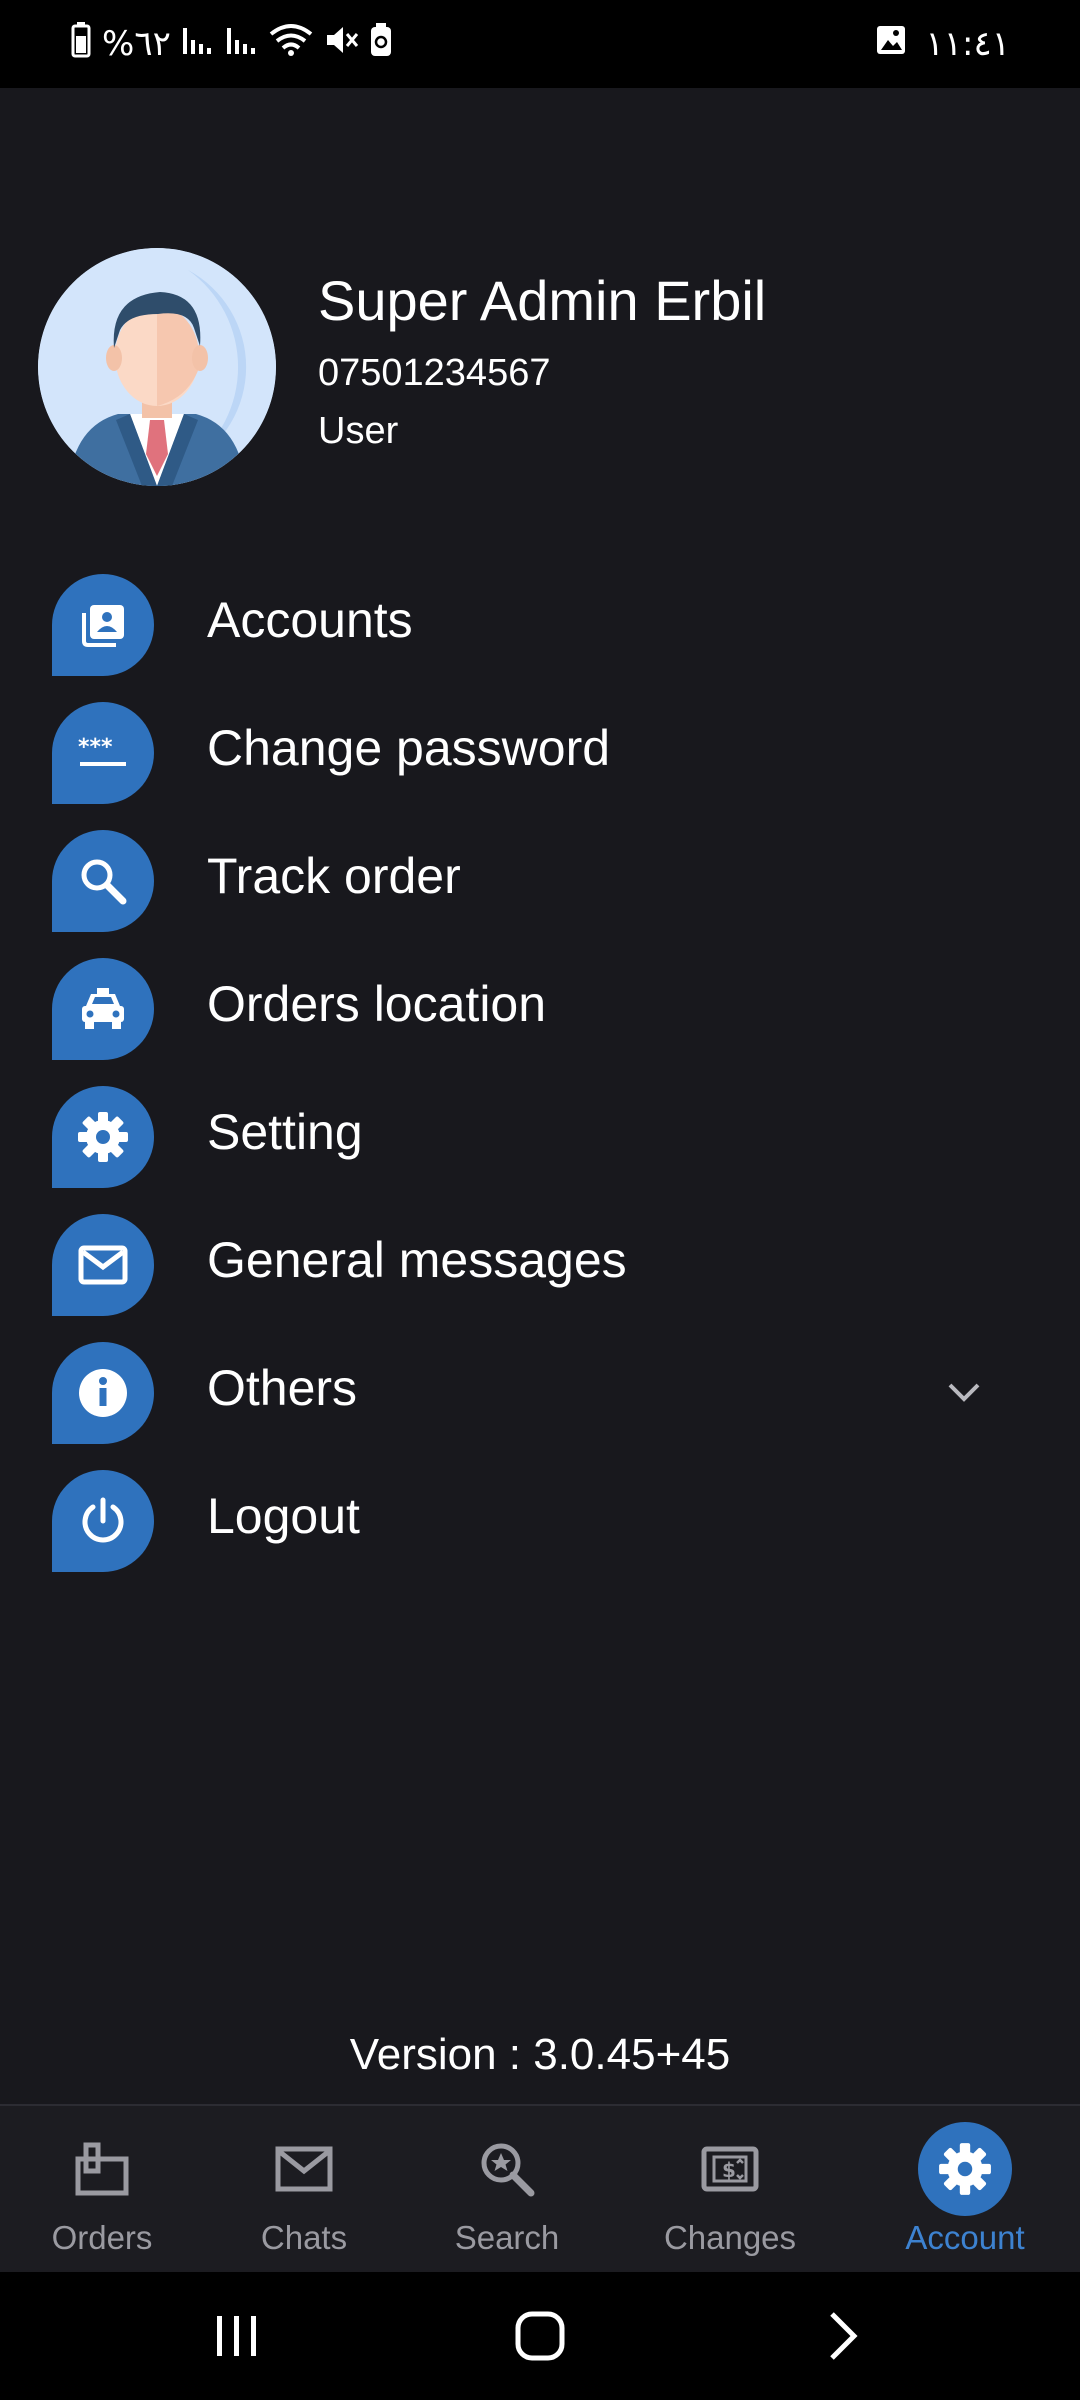  I want to click on system-nav-bar, so click(540, 2336).